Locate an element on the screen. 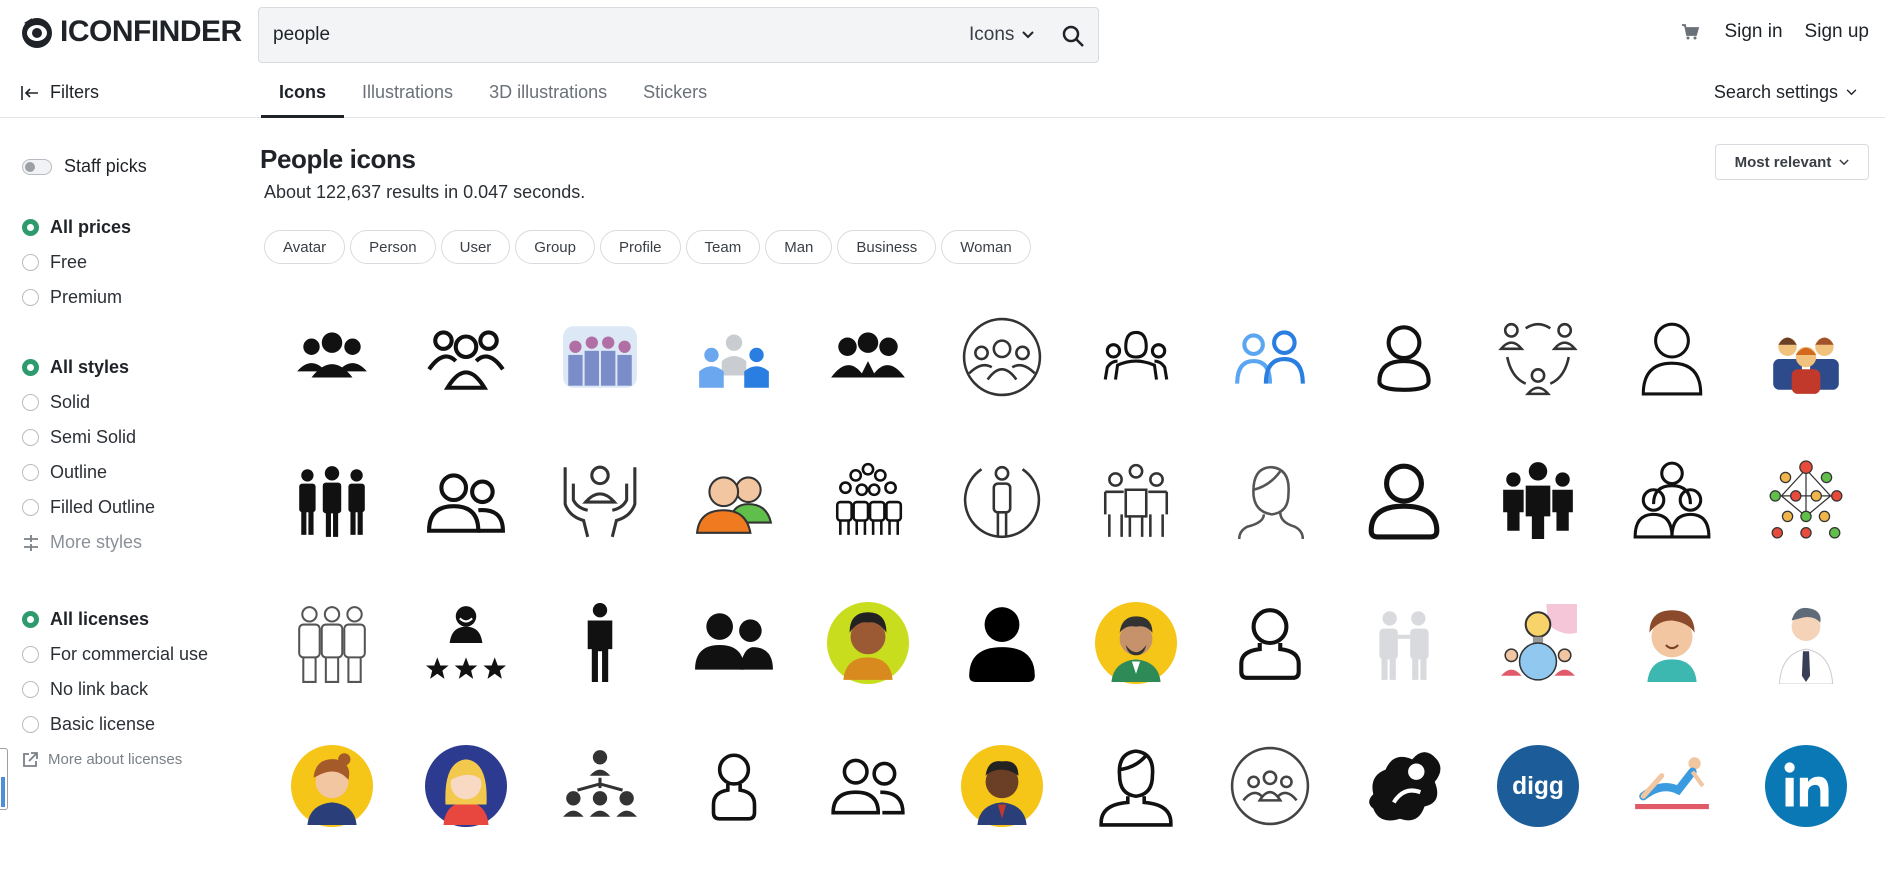  price-option-premium: Premium is located at coordinates (76, 297).